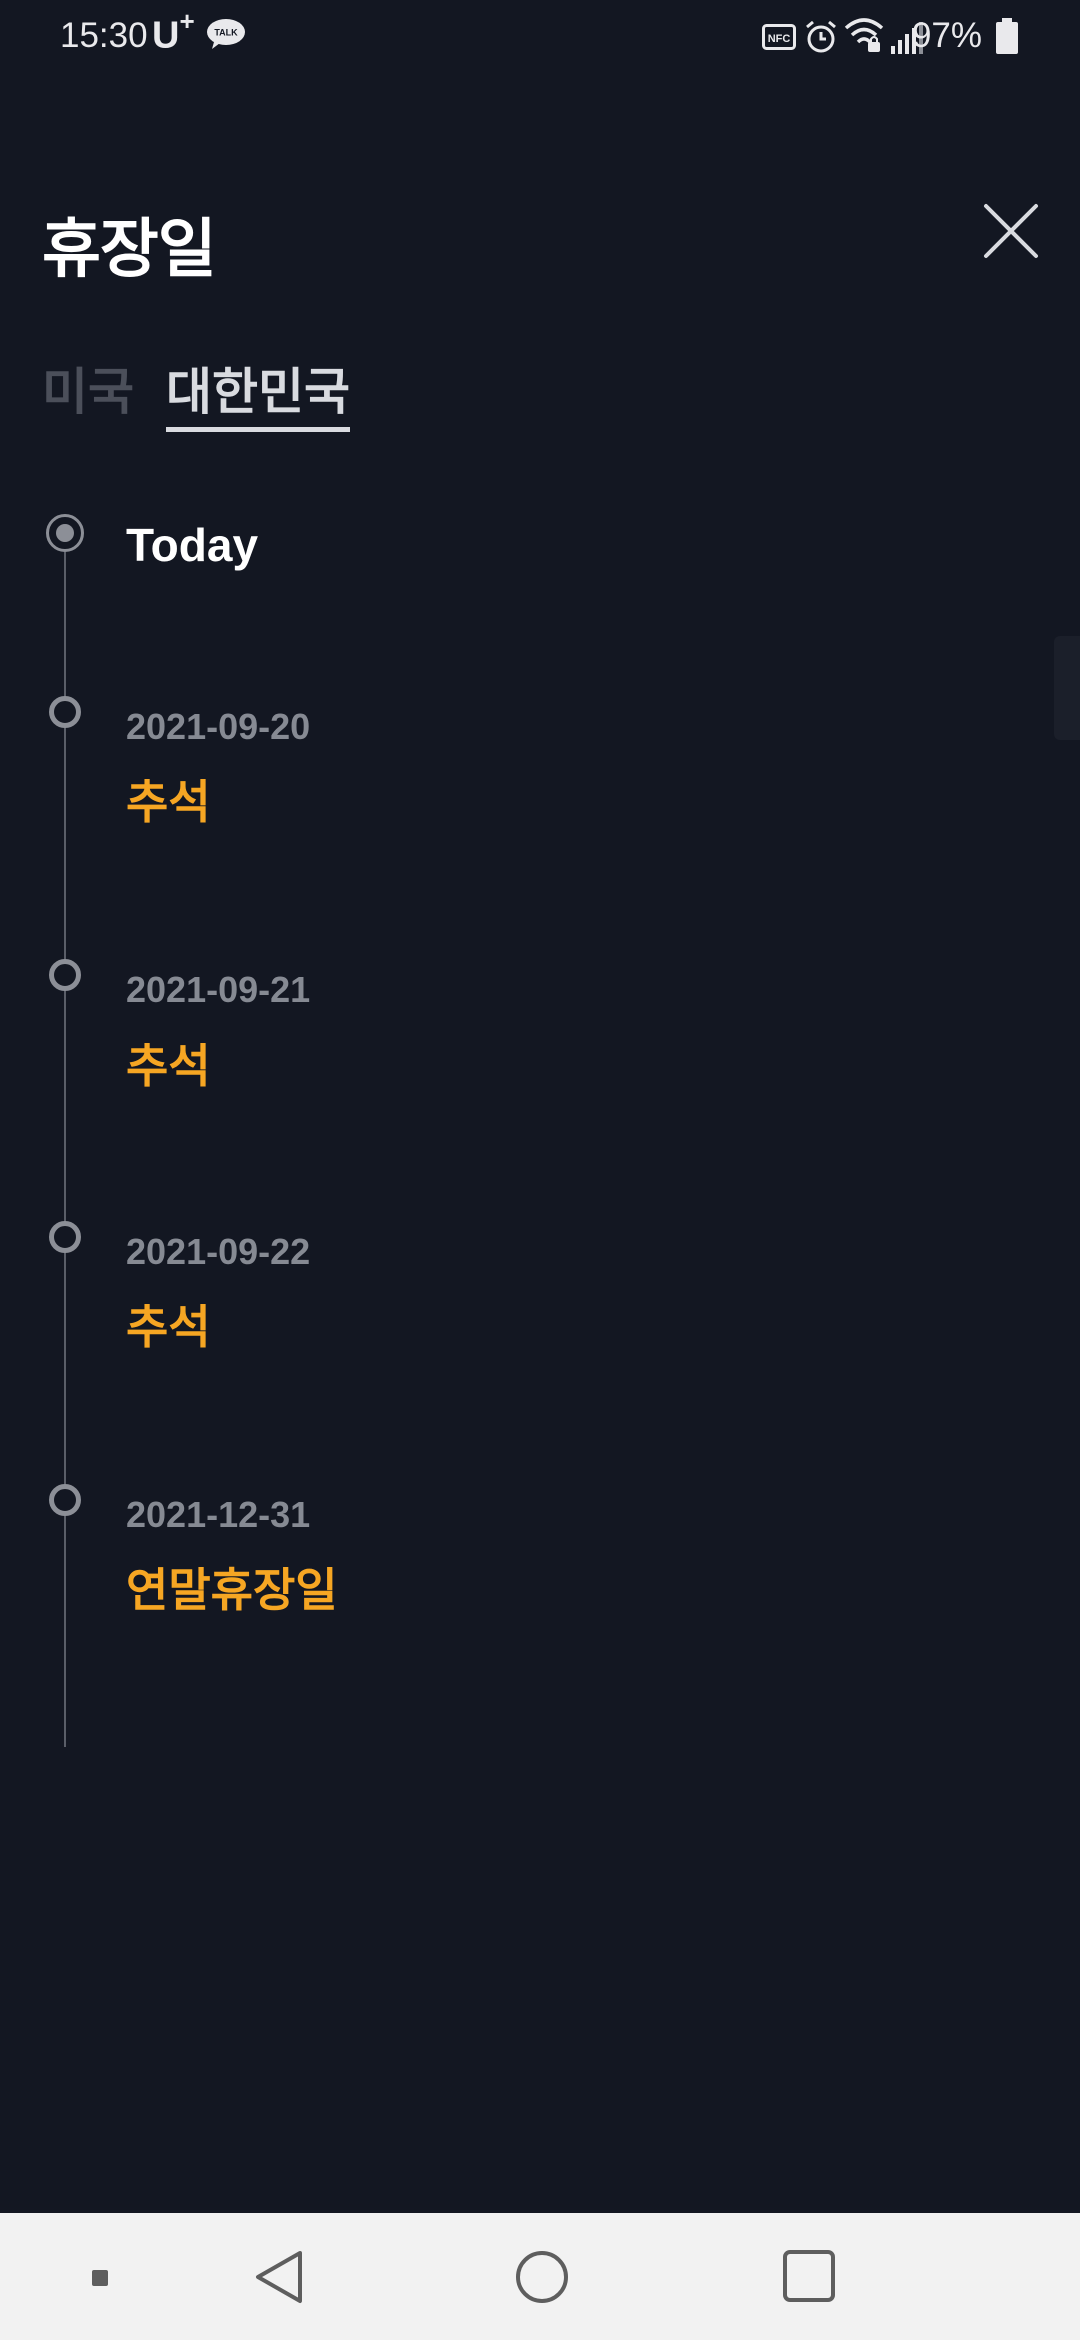 This screenshot has height=2340, width=1080. I want to click on timeline-line, so click(65, 1149).